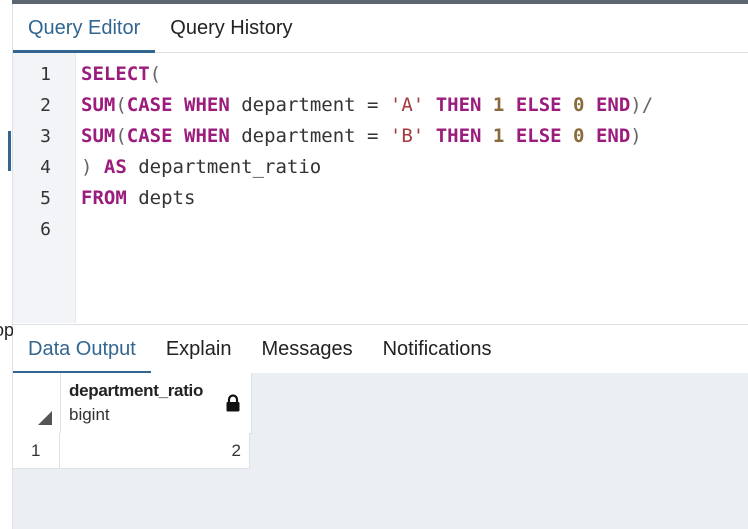 The height and width of the screenshot is (529, 748). I want to click on line-number: 6, so click(45, 229).